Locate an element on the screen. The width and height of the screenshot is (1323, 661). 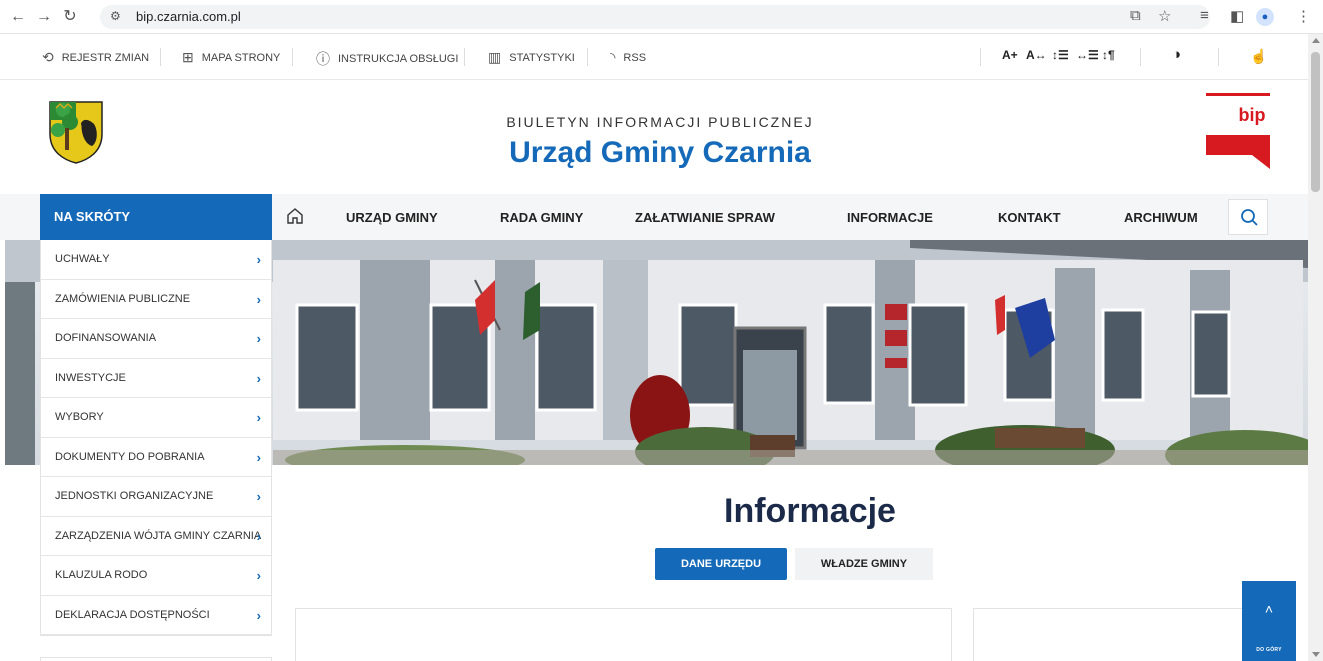
sidebar-item-label: DEKLARACJA DOSTĘPNOŚCI is located at coordinates (132, 614).